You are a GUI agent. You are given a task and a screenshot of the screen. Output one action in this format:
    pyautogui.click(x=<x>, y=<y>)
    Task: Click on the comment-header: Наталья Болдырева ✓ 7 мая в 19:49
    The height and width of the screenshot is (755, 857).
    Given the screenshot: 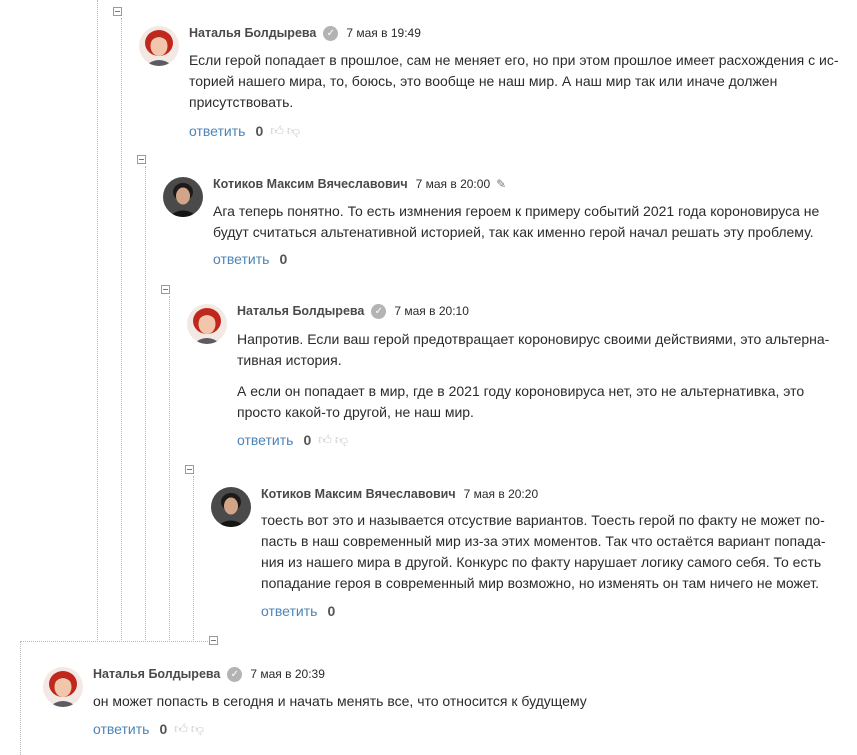 What is the action you would take?
    pyautogui.click(x=305, y=33)
    